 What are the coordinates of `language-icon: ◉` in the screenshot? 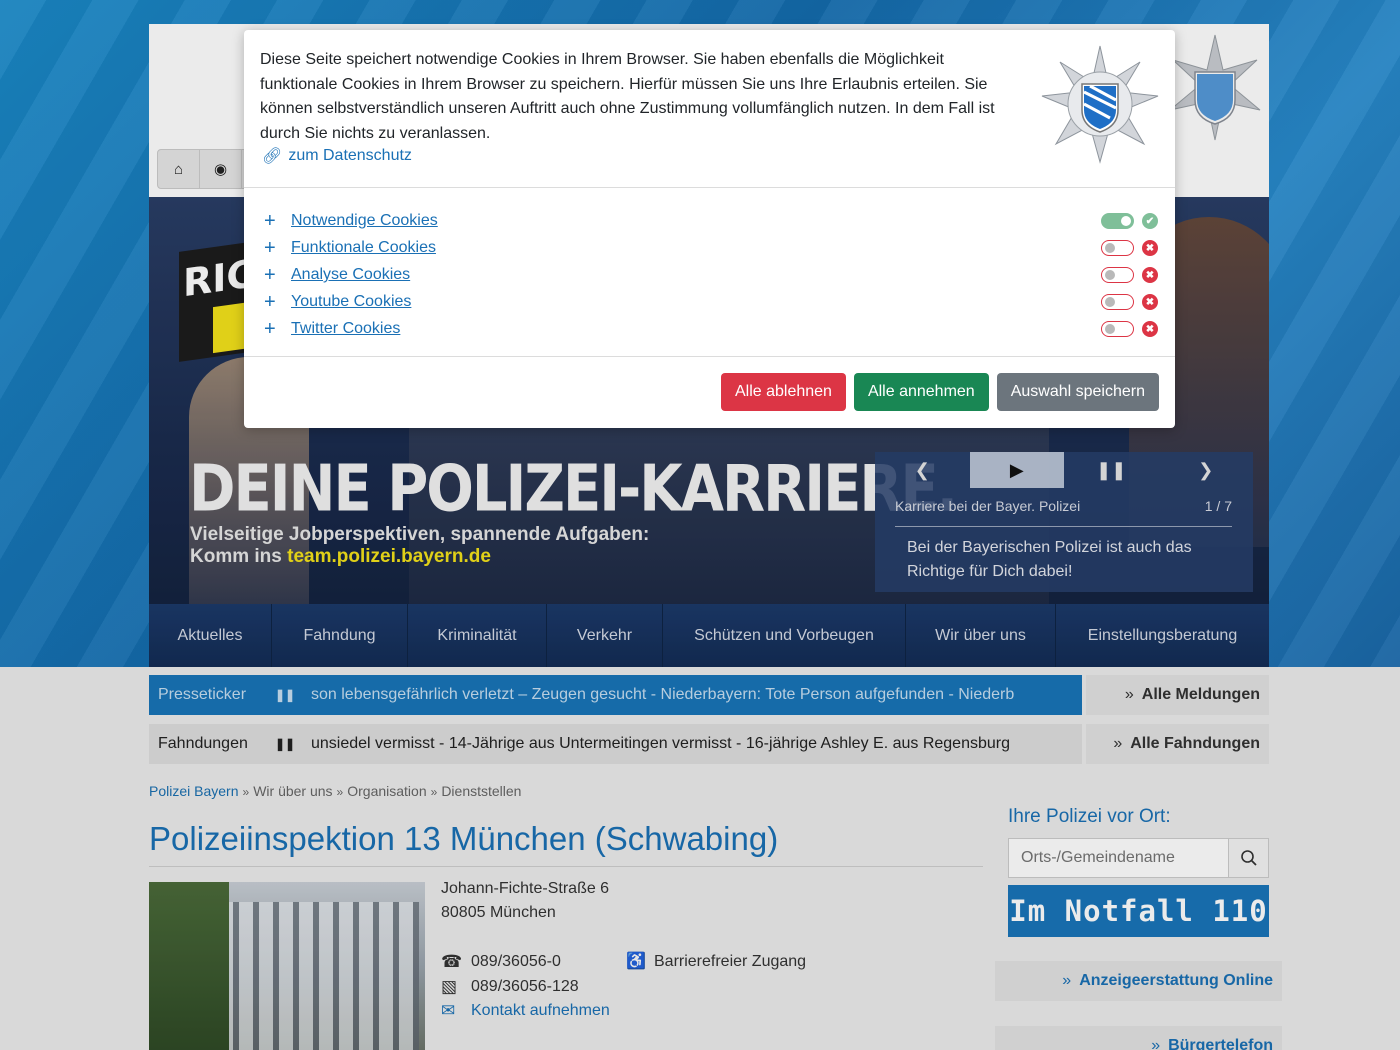 It's located at (221, 169).